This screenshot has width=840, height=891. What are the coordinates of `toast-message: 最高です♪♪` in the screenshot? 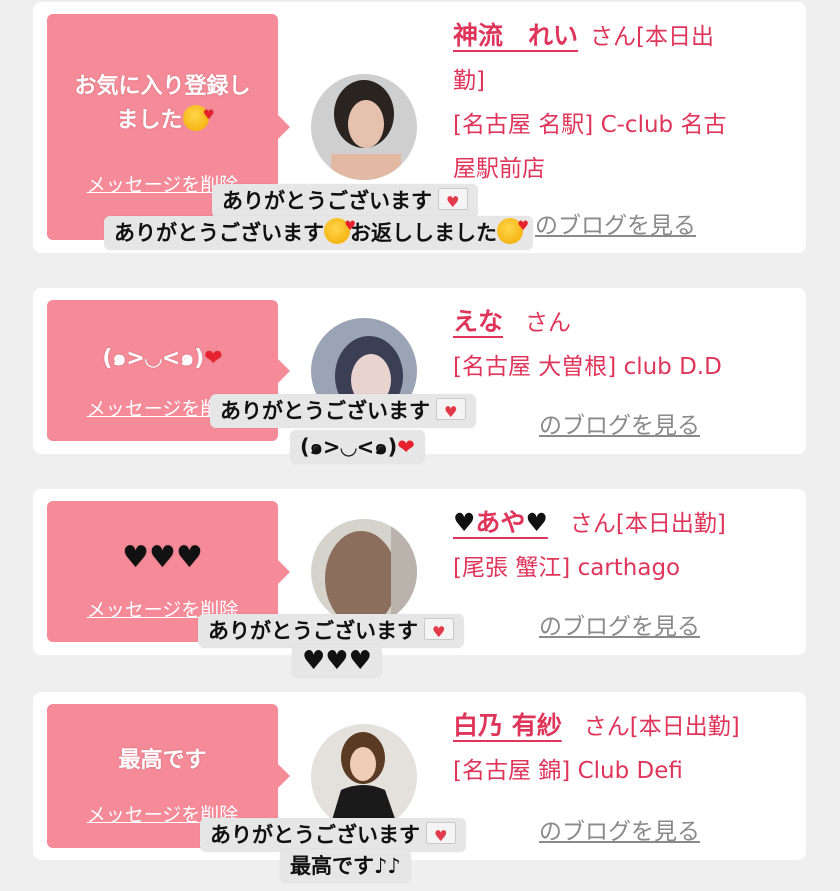 It's located at (345, 866).